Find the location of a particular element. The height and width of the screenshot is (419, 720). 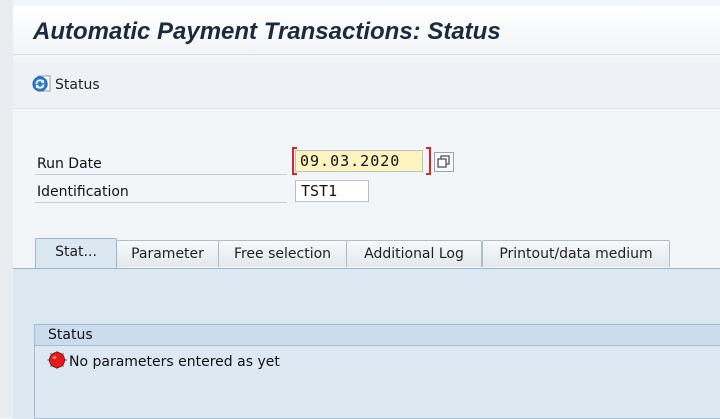

application-toolbar: Status is located at coordinates (366, 85).